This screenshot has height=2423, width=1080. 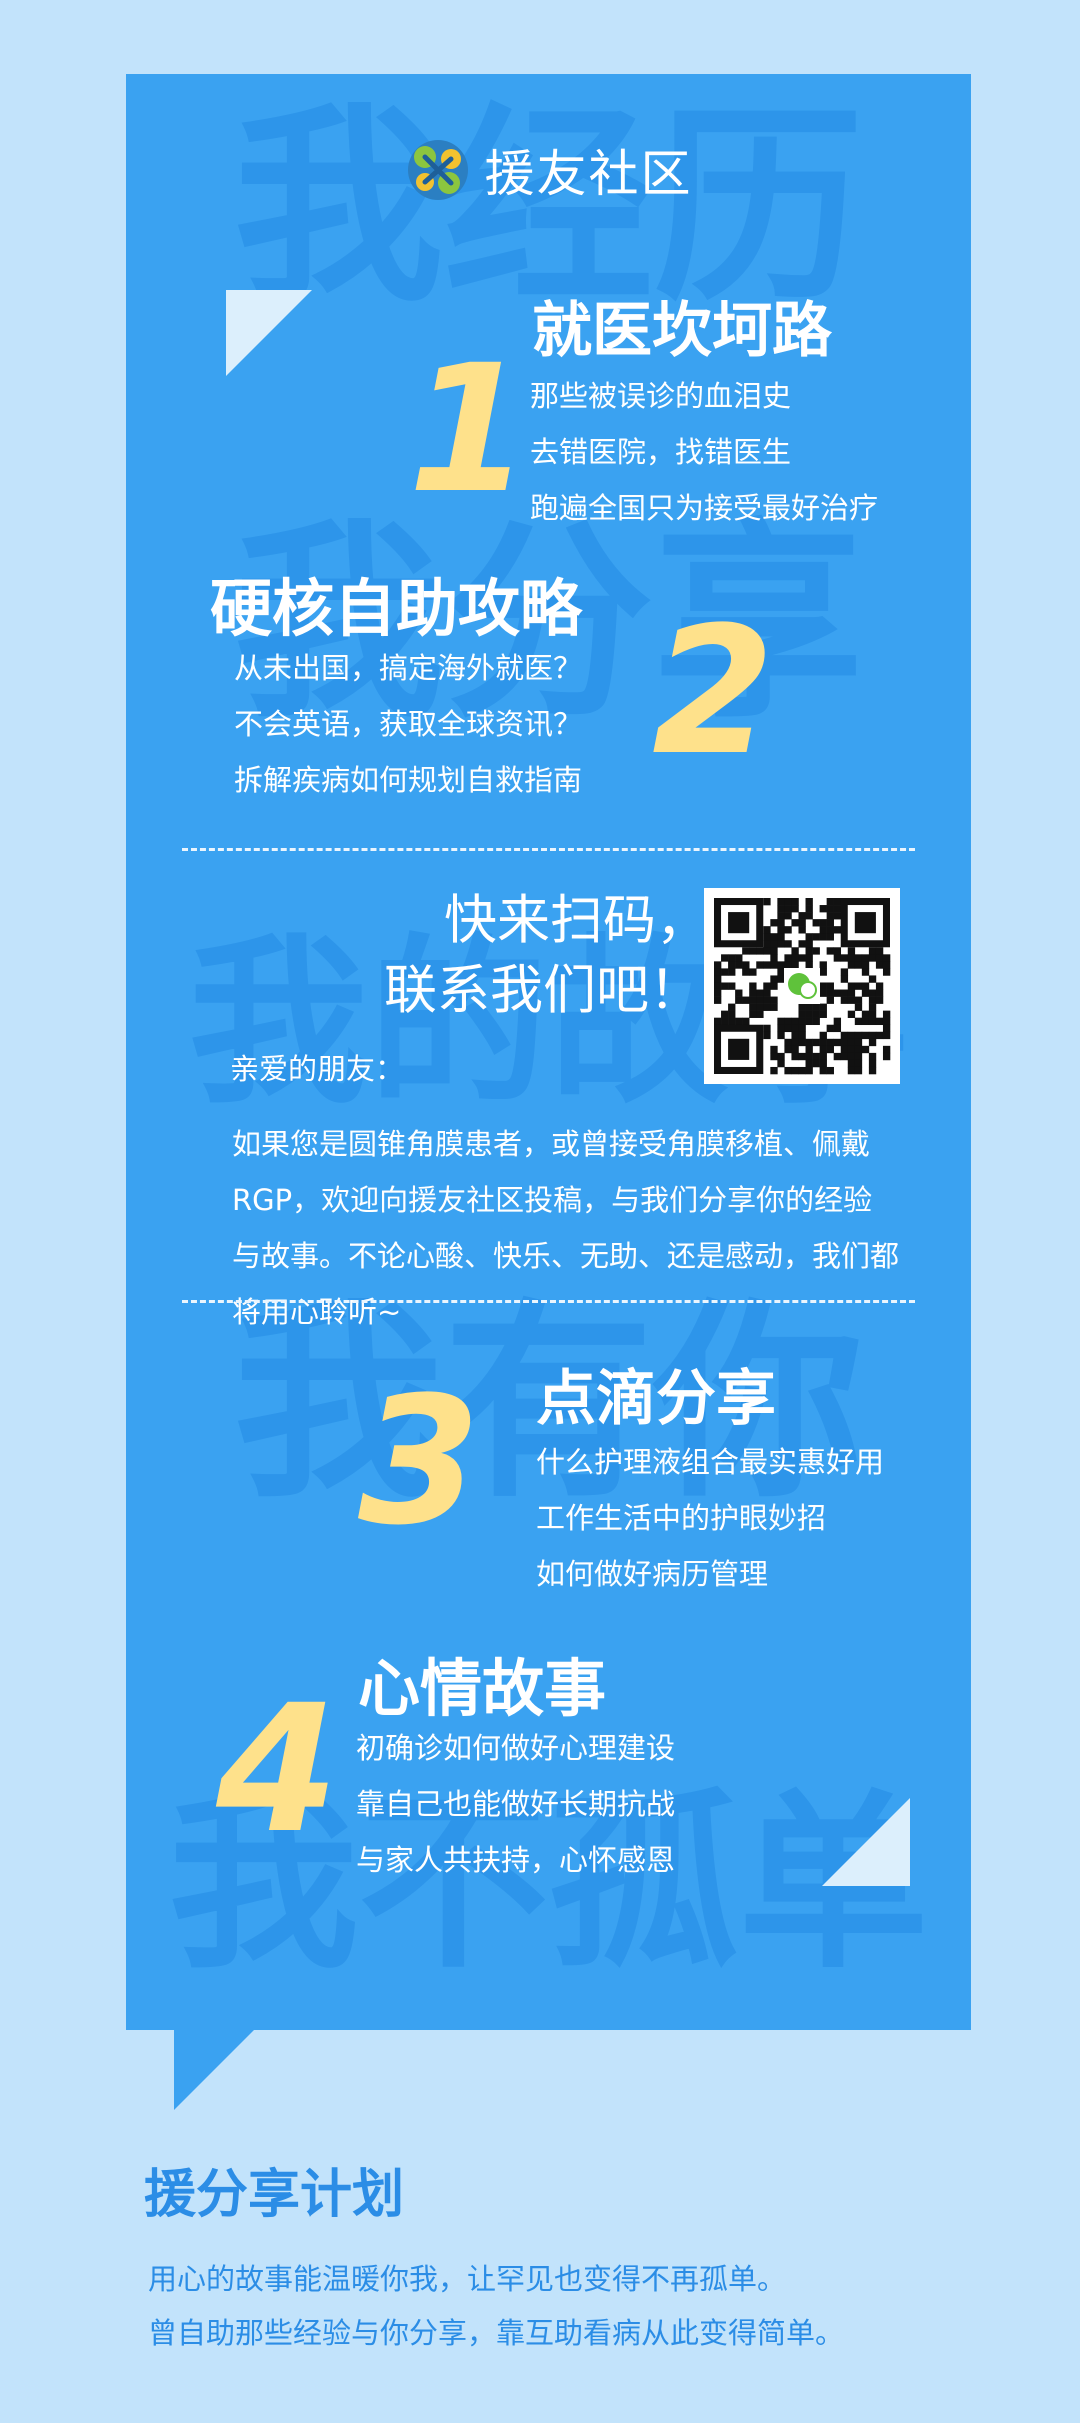 What do you see at coordinates (215, 2069) in the screenshot?
I see `speech-bubble-tail` at bounding box center [215, 2069].